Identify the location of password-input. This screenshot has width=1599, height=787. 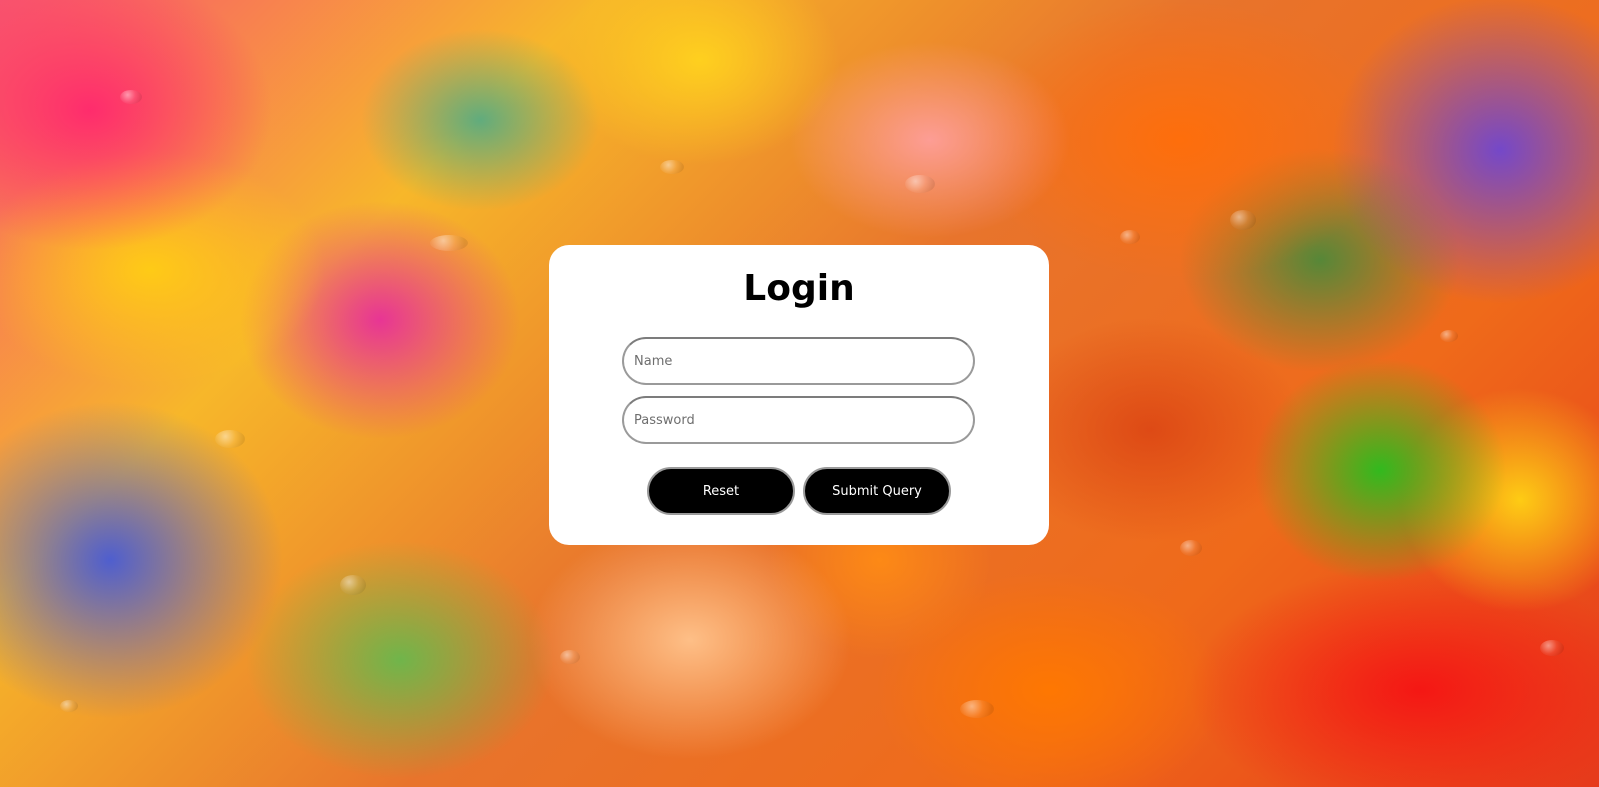
(798, 420).